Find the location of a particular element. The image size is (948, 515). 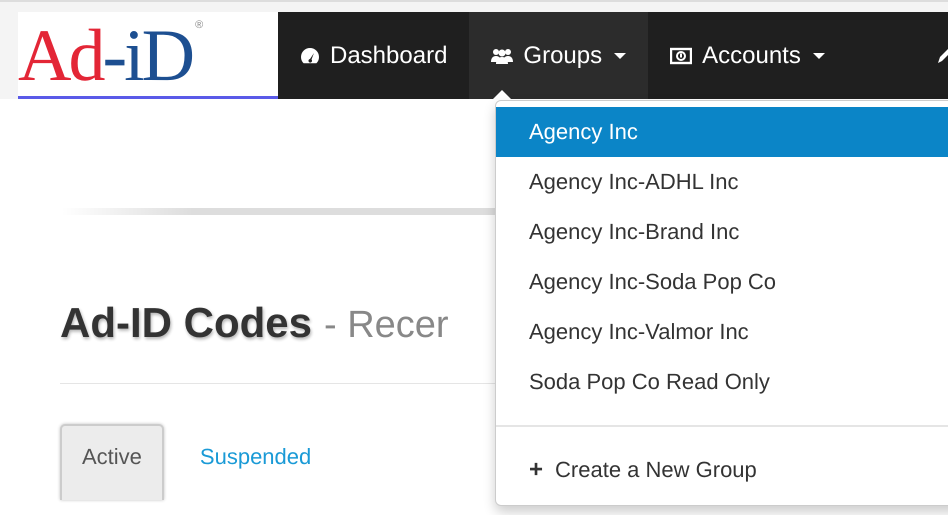

nav-menu-item: Groups is located at coordinates (558, 55).